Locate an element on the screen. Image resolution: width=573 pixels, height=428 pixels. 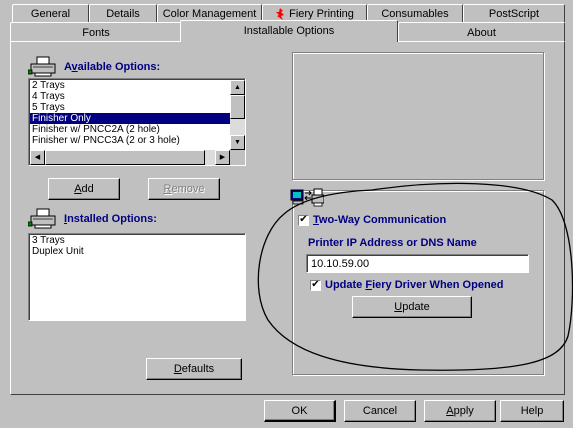
cancel-button: Cancel is located at coordinates (380, 411).